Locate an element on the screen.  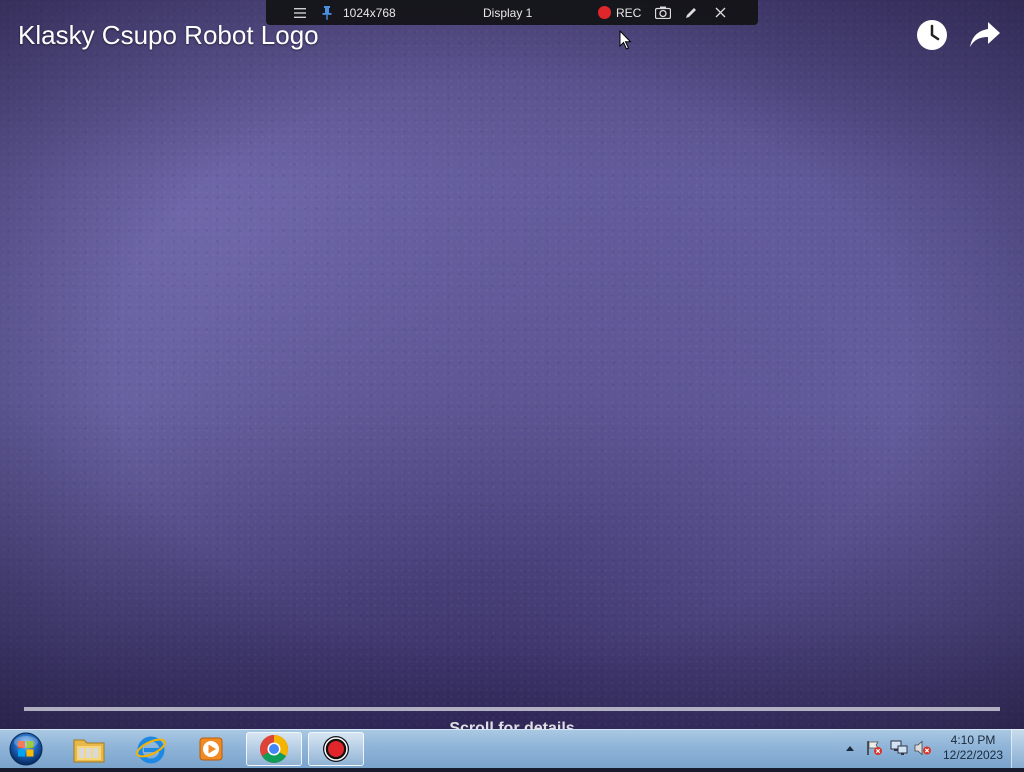
show-desktop-button is located at coordinates (1017, 748).